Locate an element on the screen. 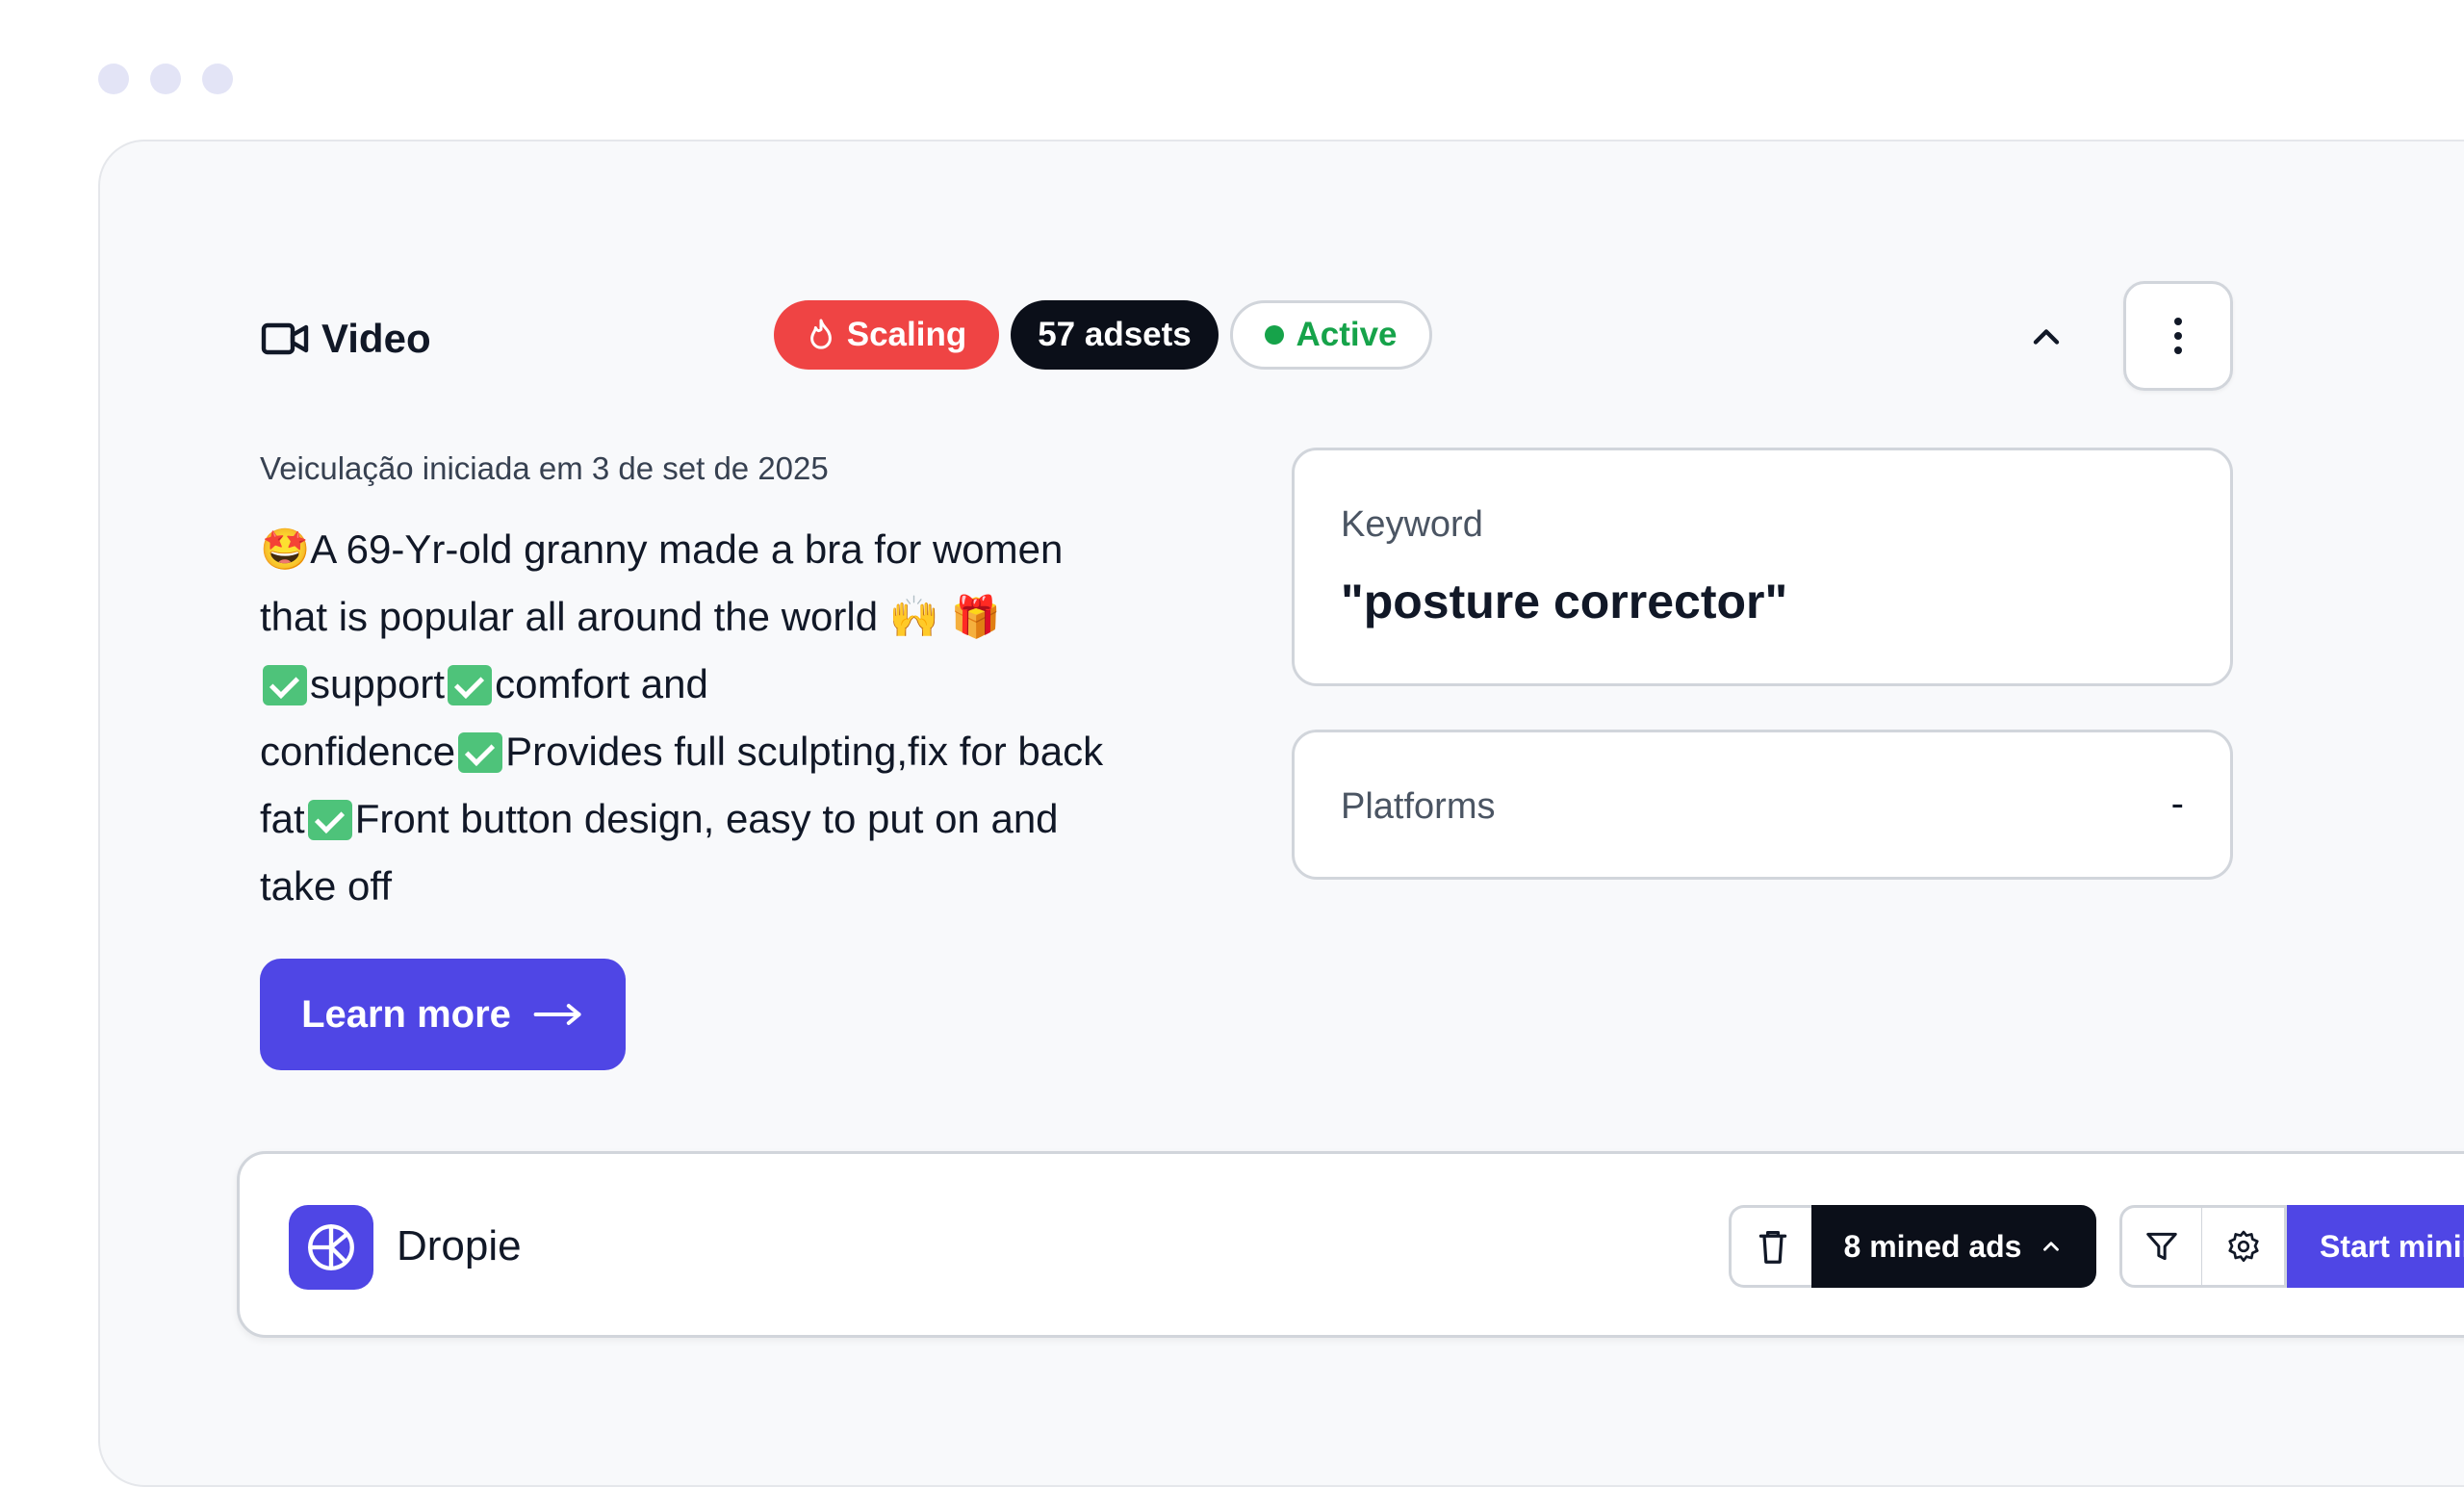 The image size is (2464, 1487). ad-copy-line: A 69-Yr-old granny made a bra for women is located at coordinates (687, 549).